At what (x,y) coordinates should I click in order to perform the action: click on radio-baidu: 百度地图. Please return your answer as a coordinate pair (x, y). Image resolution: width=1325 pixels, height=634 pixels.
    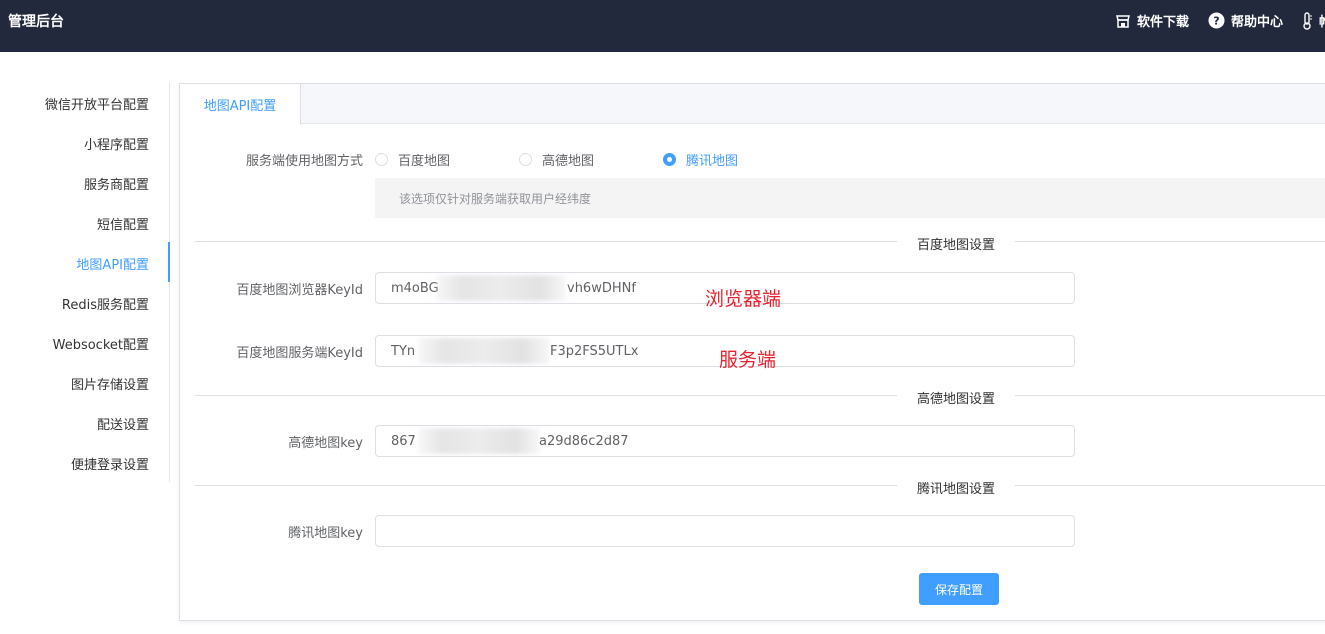
    Looking at the image, I should click on (412, 159).